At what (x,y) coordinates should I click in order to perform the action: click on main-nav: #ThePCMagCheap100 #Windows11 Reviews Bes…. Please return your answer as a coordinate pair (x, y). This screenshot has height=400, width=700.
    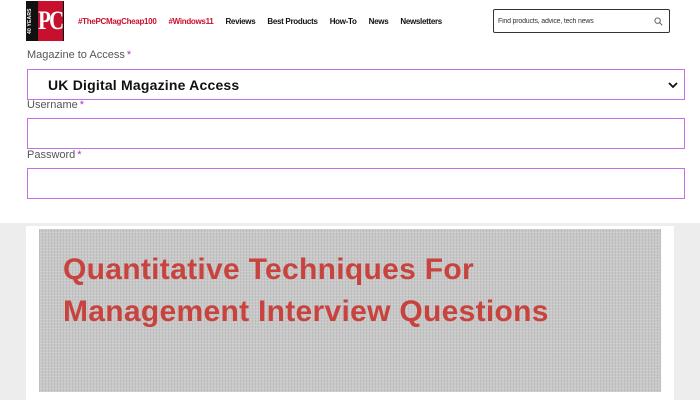
    Looking at the image, I should click on (260, 21).